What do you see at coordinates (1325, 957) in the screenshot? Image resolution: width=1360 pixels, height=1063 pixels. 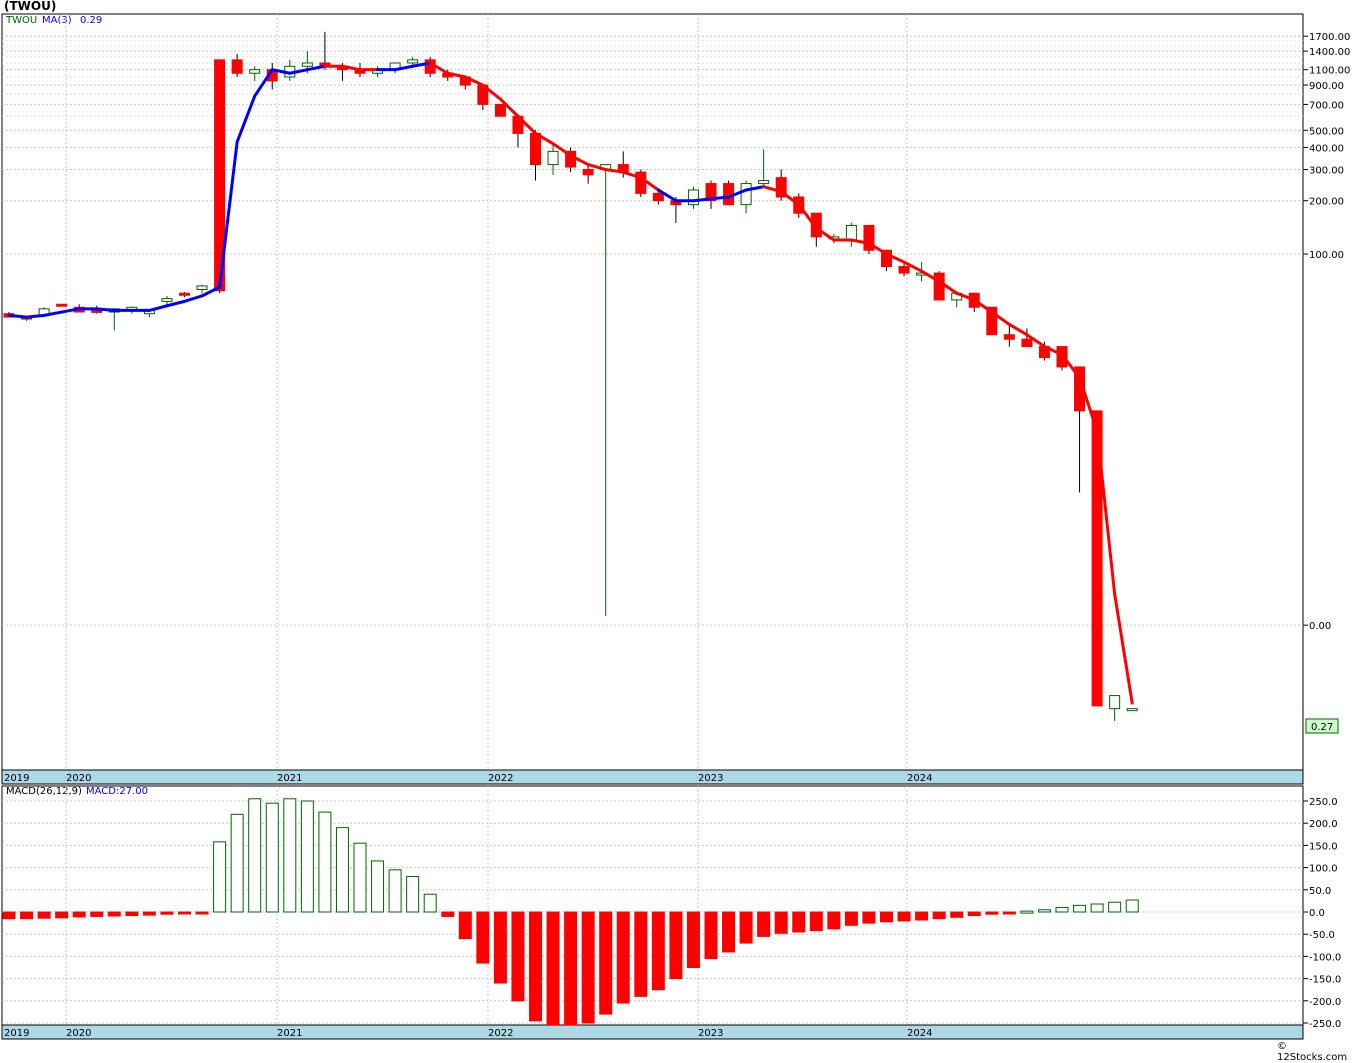 I see `macd-tick-label: -100.0` at bounding box center [1325, 957].